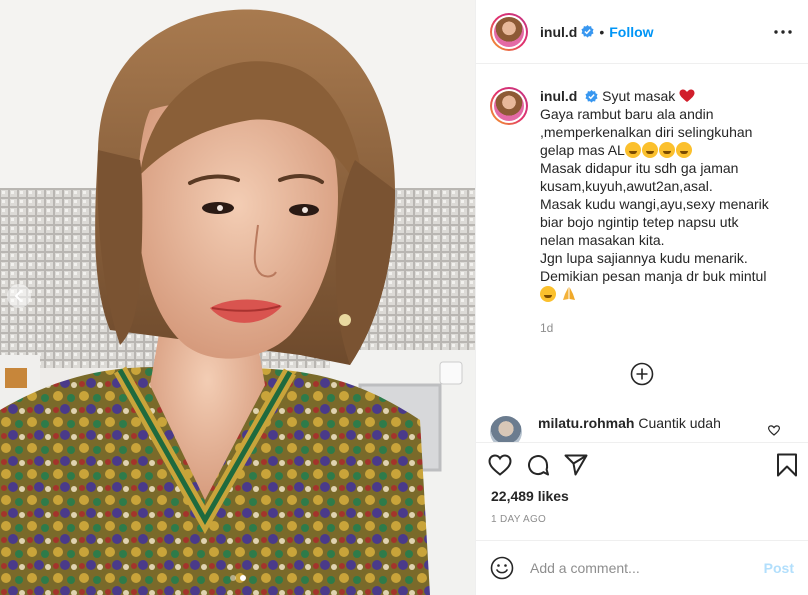 The width and height of the screenshot is (808, 595). Describe the element at coordinates (626, 186) in the screenshot. I see `caption-text-line: kusam,kuyuh,awut2an,asal.` at that location.